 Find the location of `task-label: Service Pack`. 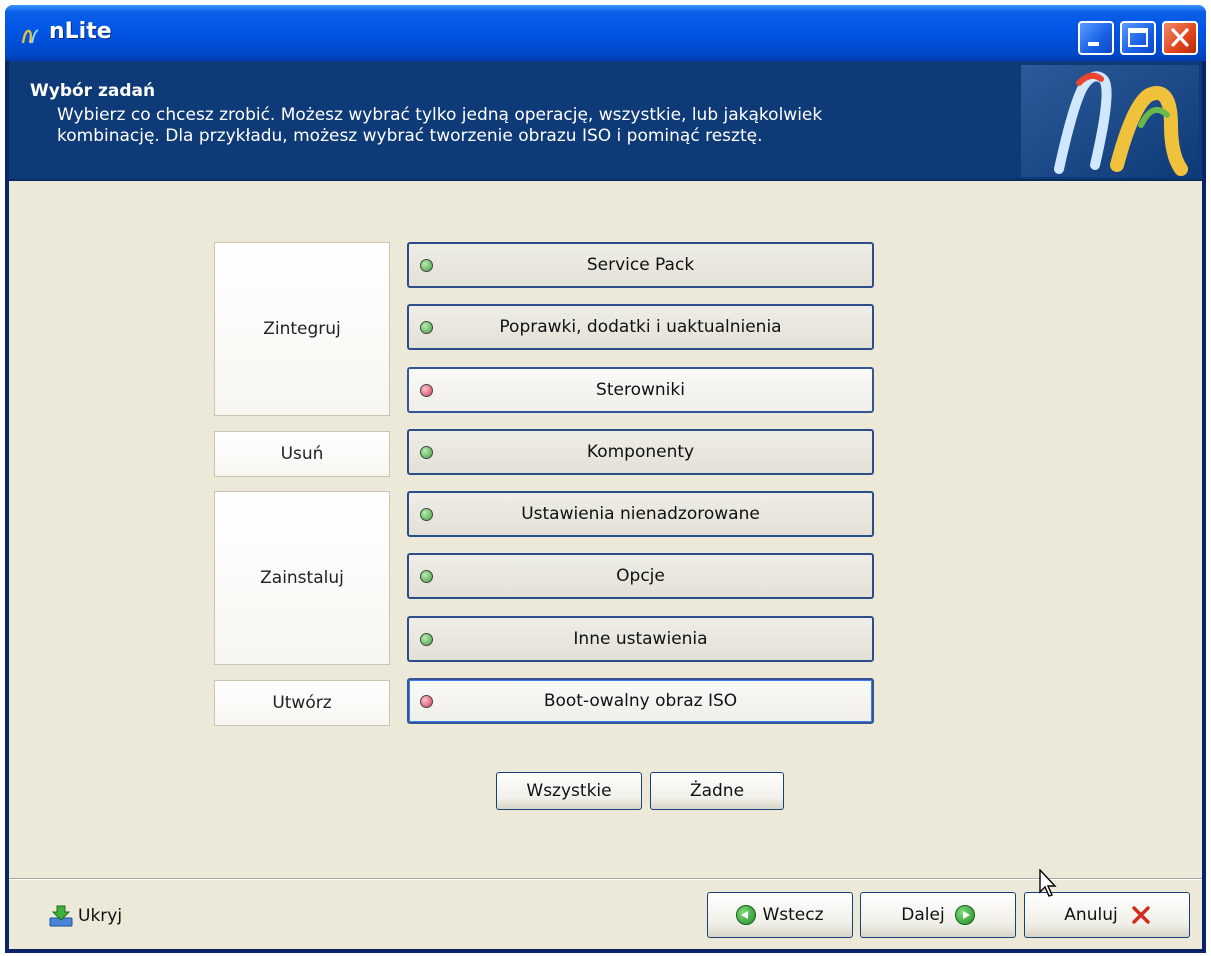

task-label: Service Pack is located at coordinates (640, 265).